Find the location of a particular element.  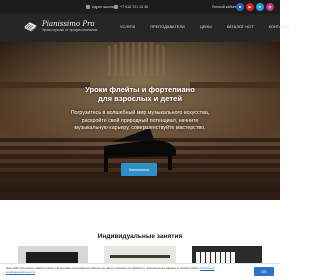

phone-link: +7 916 721 13 36 is located at coordinates (131, 7).